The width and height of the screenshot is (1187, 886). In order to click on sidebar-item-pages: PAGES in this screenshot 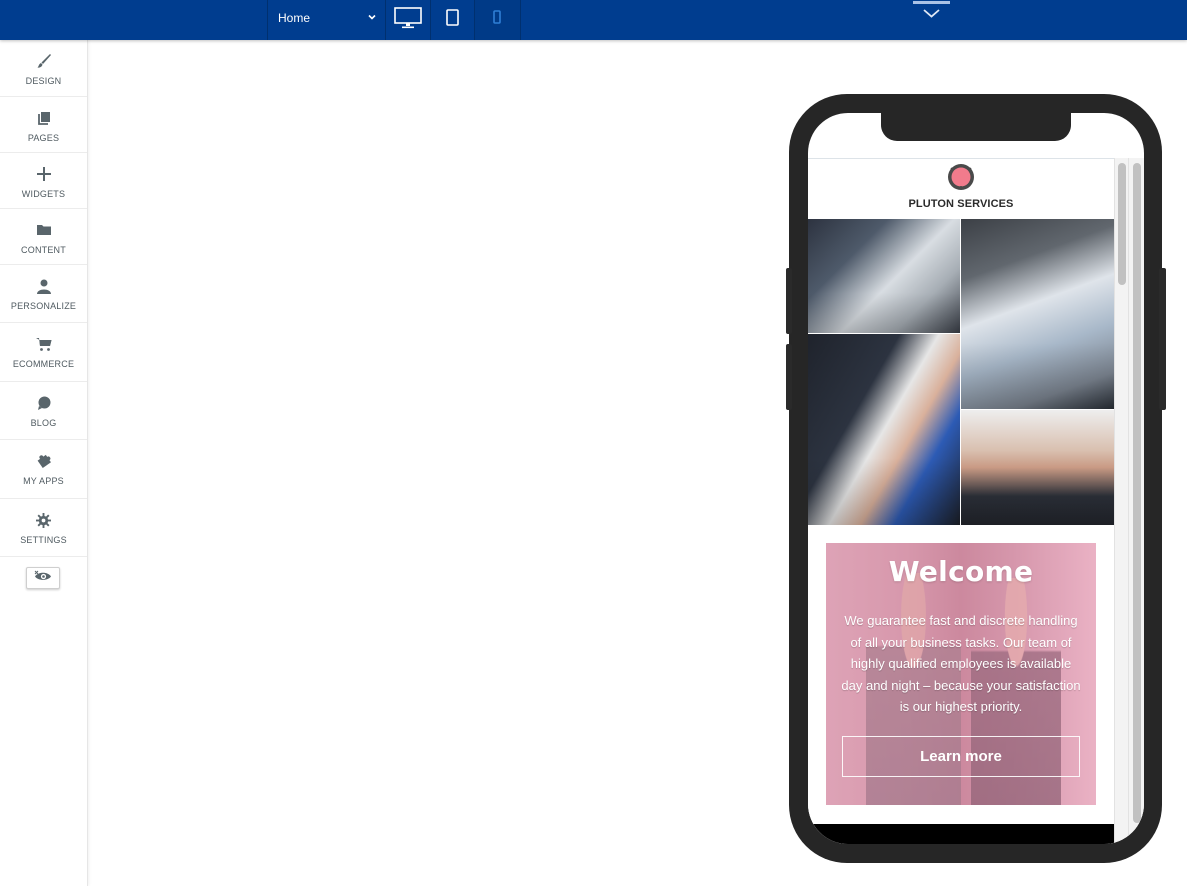, I will do `click(43, 125)`.